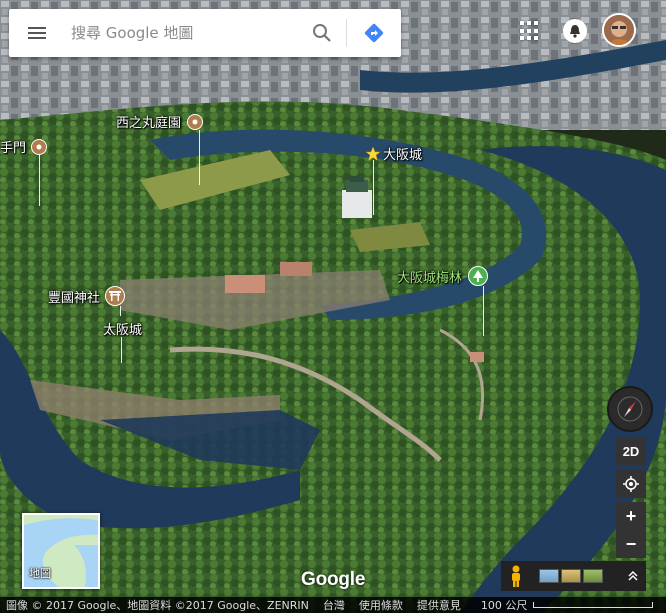 The height and width of the screenshot is (613, 666). I want to click on zoom-out-button: −, so click(631, 544).